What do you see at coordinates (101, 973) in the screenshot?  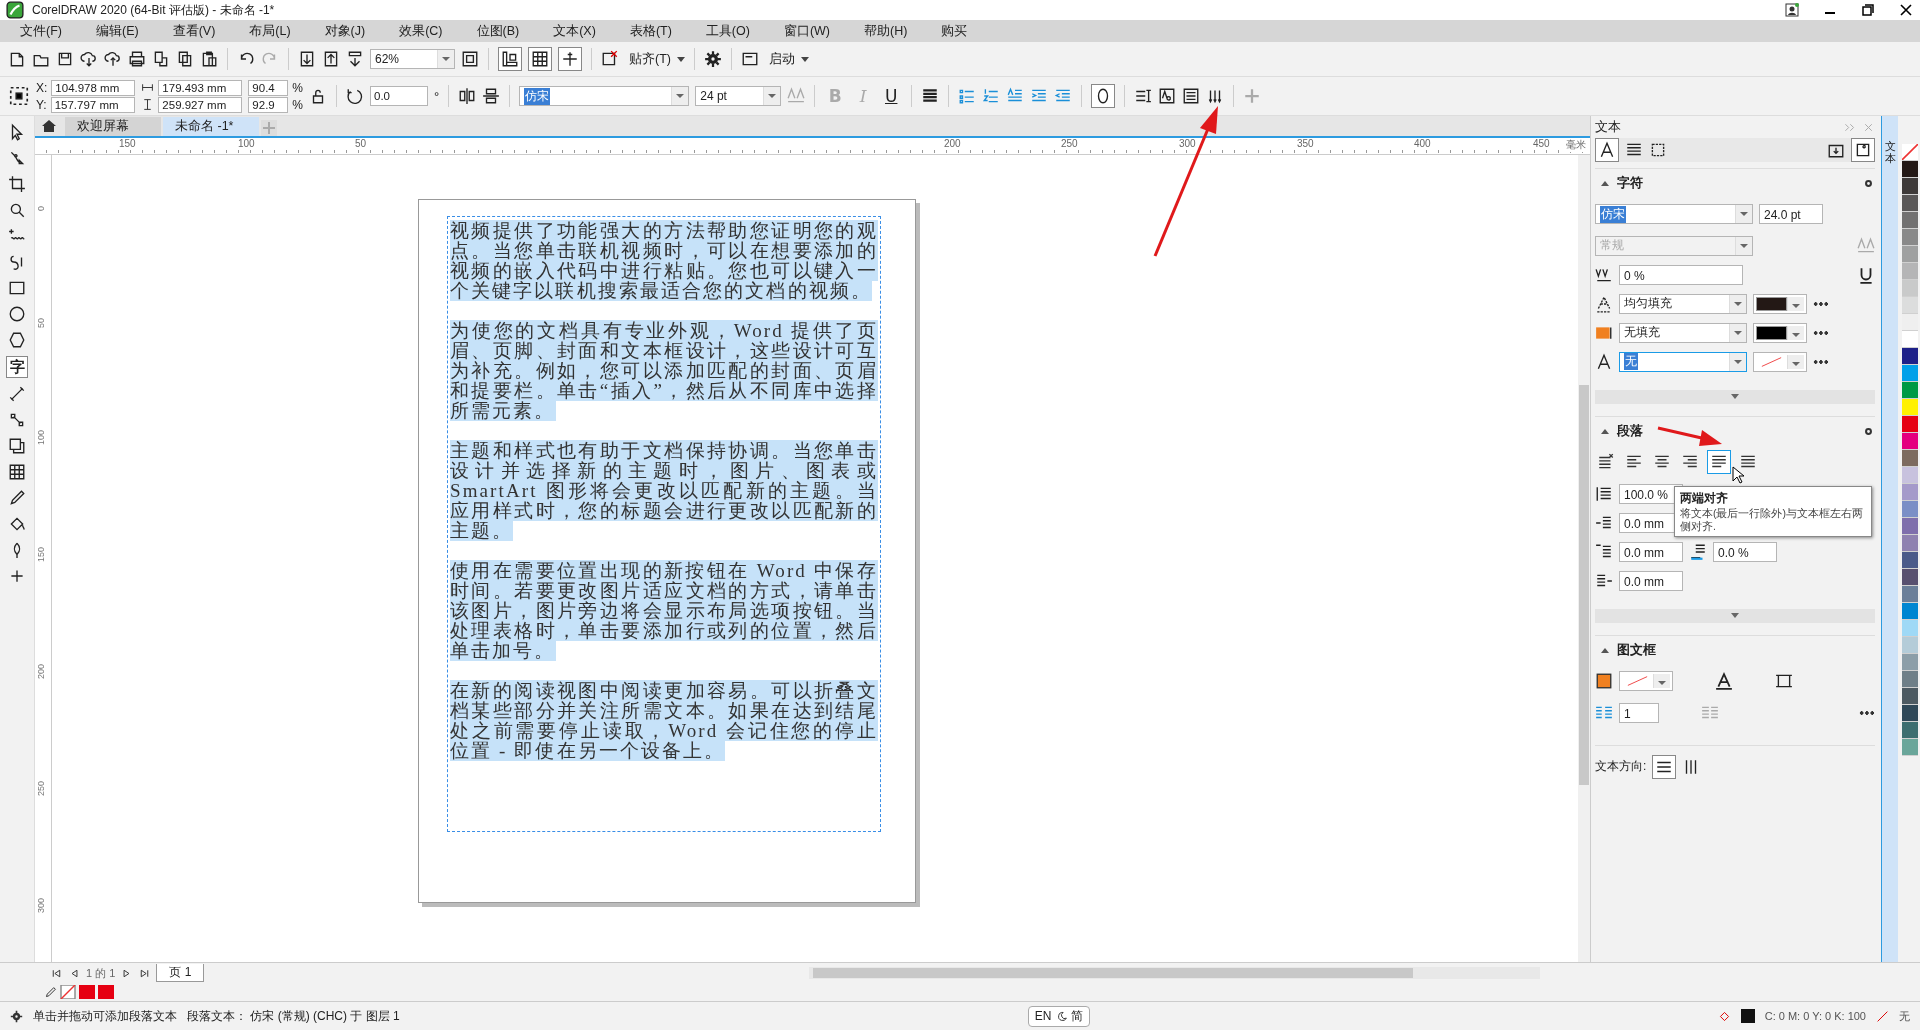 I see `page-count: 1 的 1` at bounding box center [101, 973].